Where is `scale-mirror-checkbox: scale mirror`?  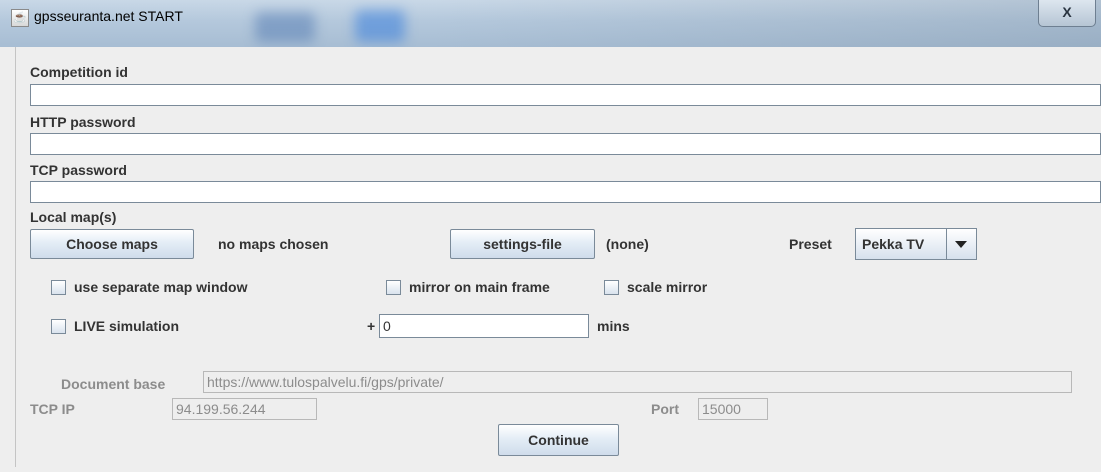 scale-mirror-checkbox: scale mirror is located at coordinates (655, 287).